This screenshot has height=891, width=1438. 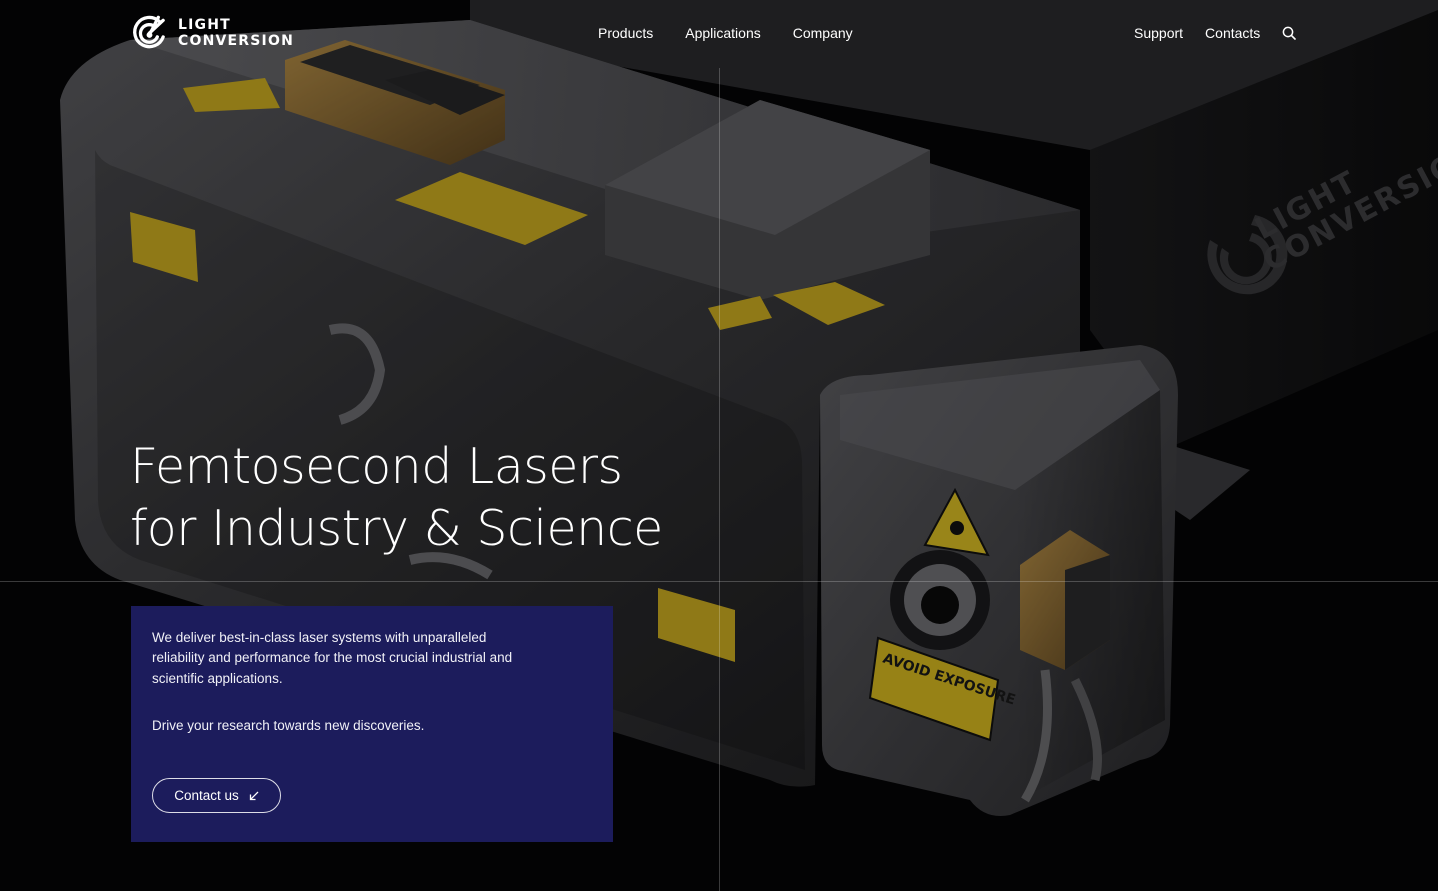 I want to click on search-icon, so click(x=1289, y=33).